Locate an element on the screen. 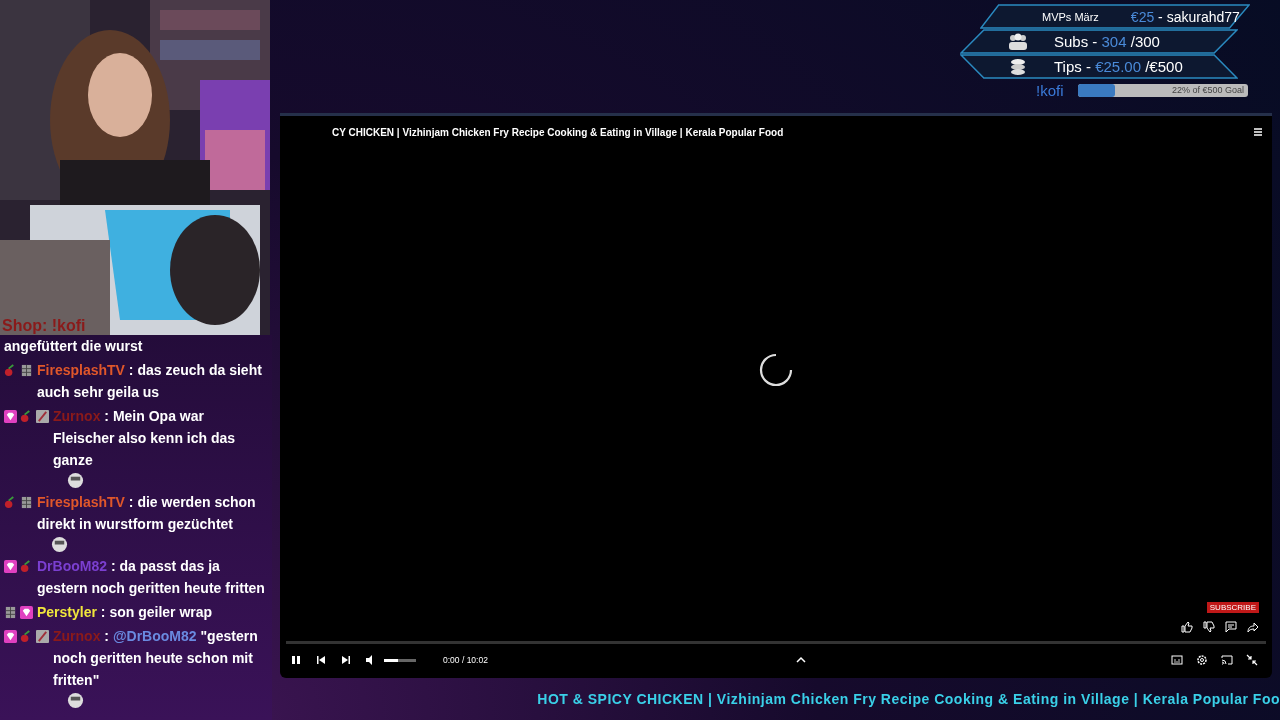 Image resolution: width=1280 pixels, height=720 pixels. kofi-label: !kofi is located at coordinates (1050, 90).